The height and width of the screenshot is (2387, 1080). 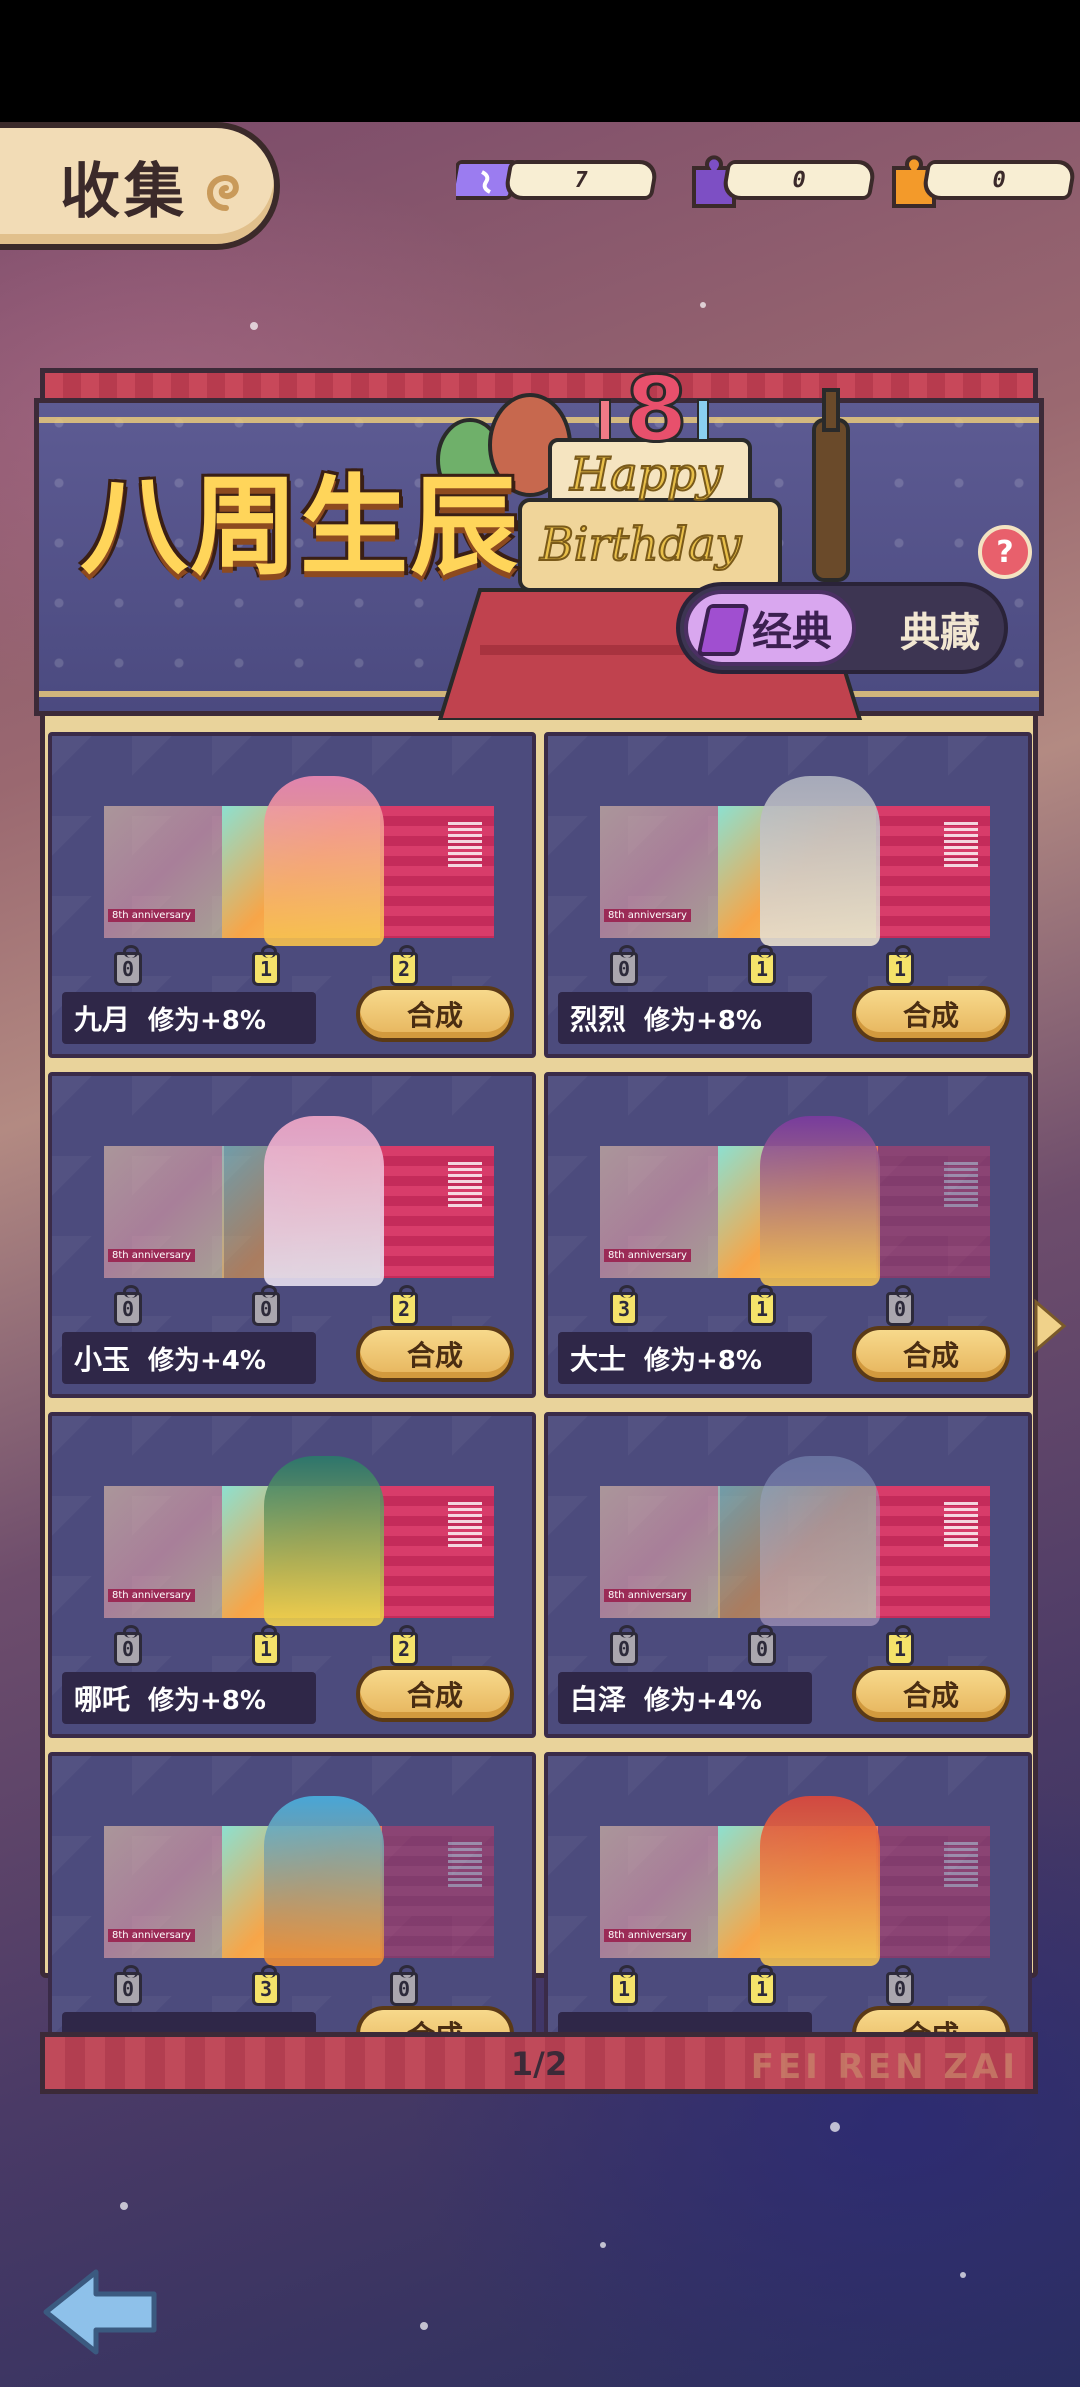 What do you see at coordinates (598, 1359) in the screenshot?
I see `character-name: 大士` at bounding box center [598, 1359].